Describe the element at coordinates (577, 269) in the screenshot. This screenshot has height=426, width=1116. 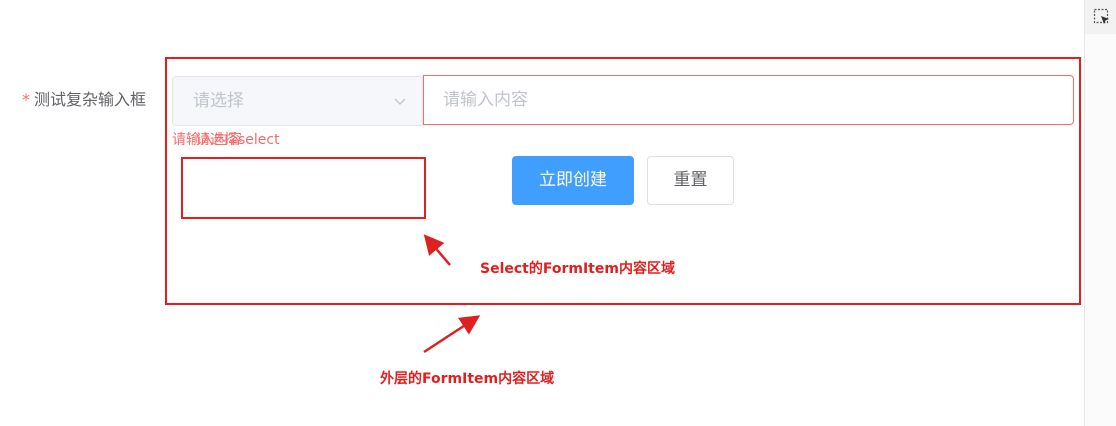
I see `select-annotation-label: Select的FormItem内容区域` at that location.